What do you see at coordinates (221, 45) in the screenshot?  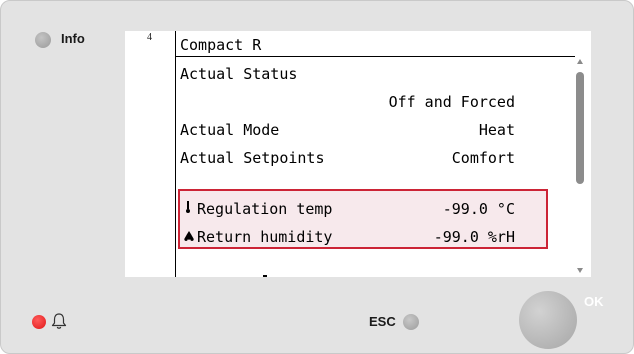 I see `screen-title: Compact R` at bounding box center [221, 45].